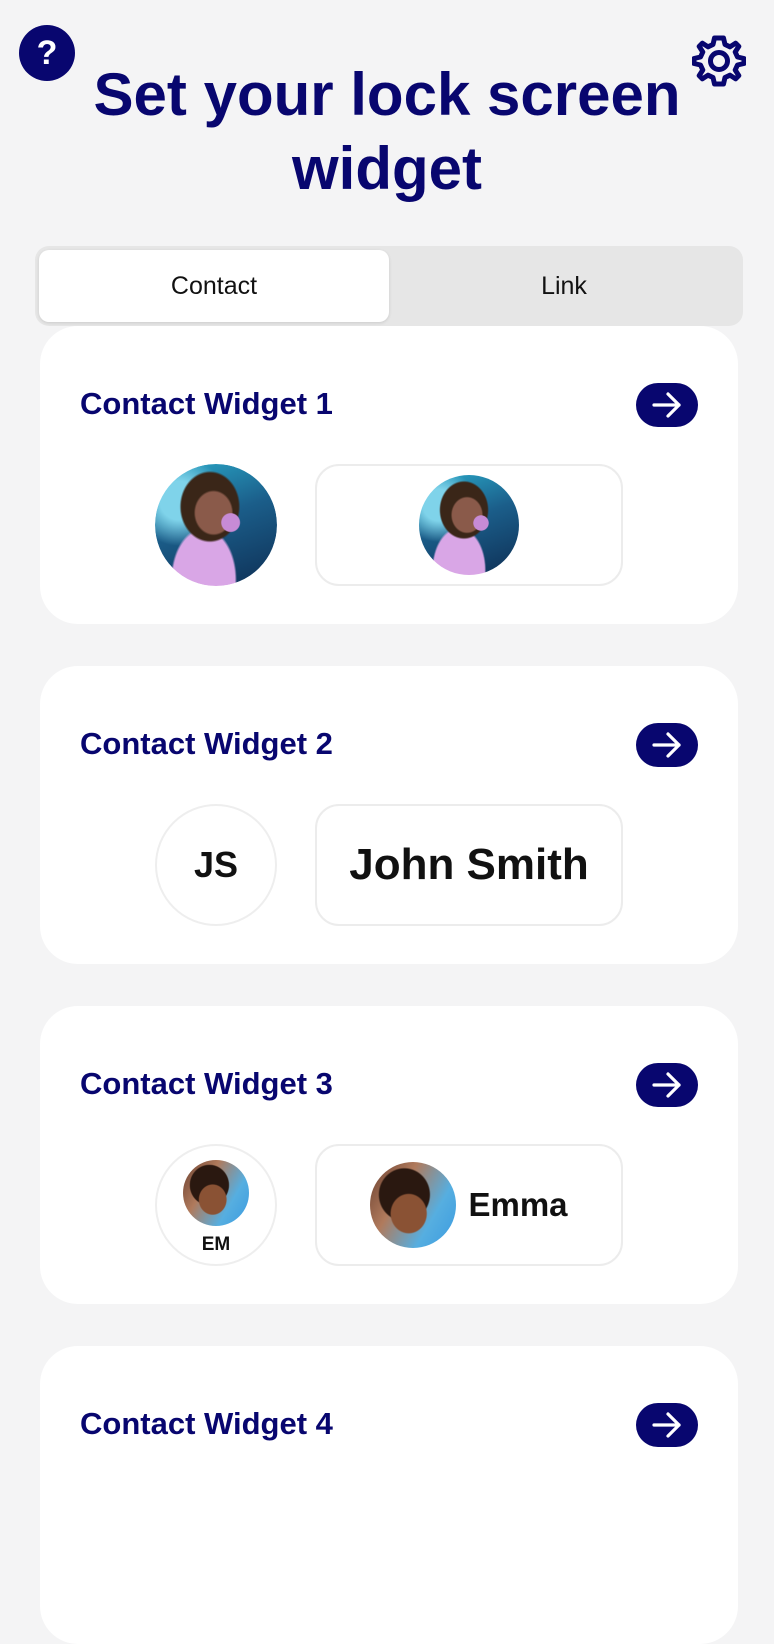  I want to click on rect-widget-preview: John Smith, so click(469, 865).